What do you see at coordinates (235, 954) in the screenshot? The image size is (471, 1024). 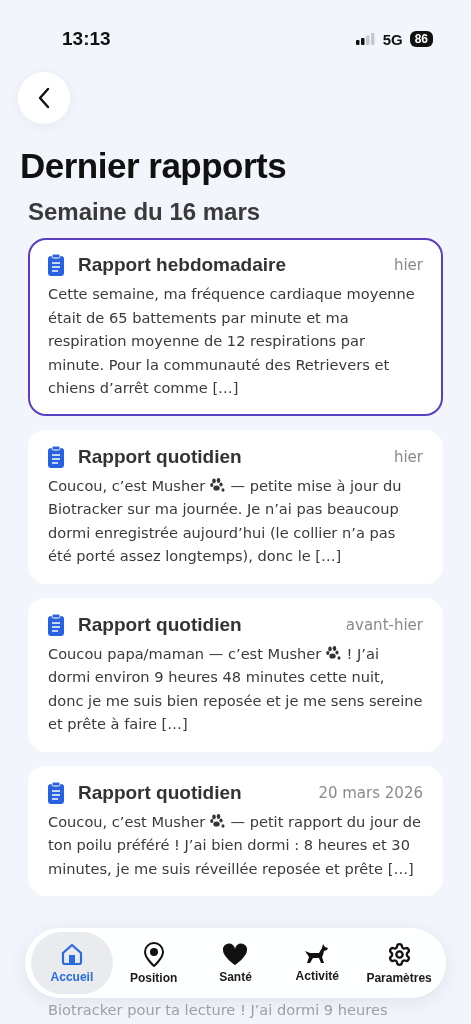 I see `heart-icon` at bounding box center [235, 954].